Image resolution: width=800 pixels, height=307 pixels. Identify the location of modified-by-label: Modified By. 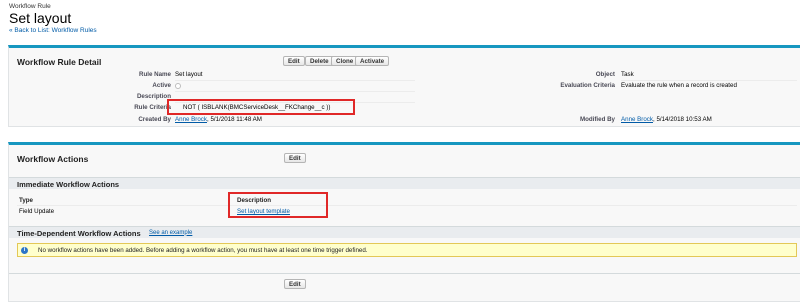
(597, 119).